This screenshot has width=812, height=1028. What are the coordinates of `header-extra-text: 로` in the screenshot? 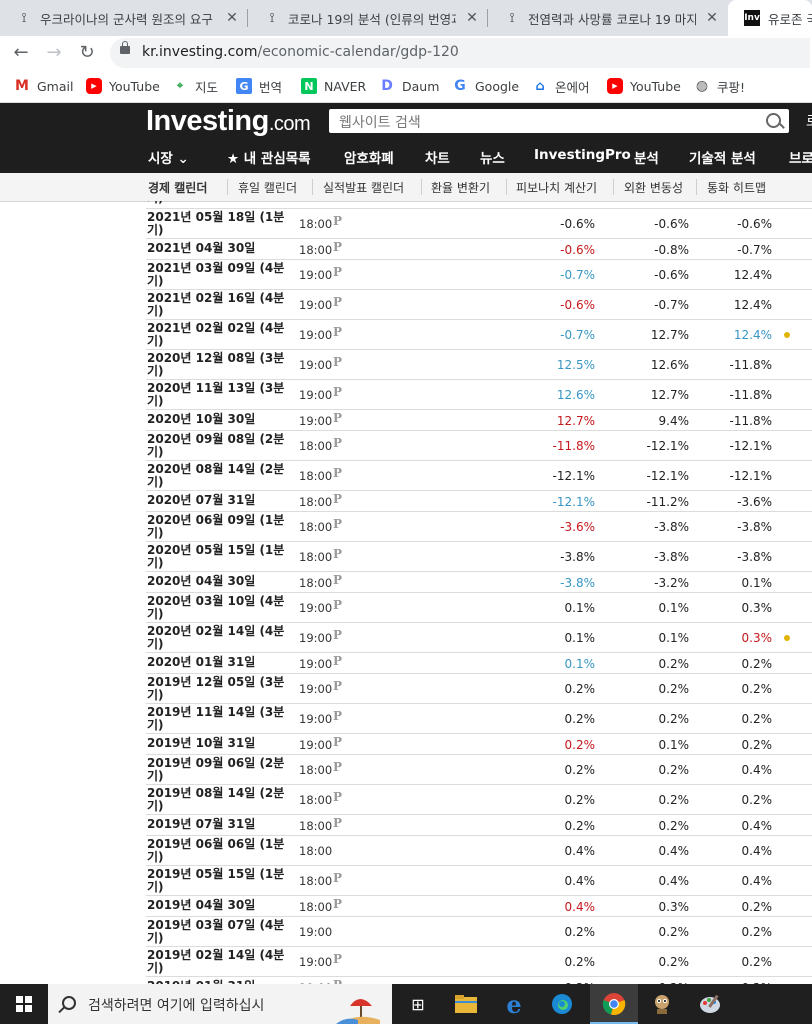 It's located at (809, 121).